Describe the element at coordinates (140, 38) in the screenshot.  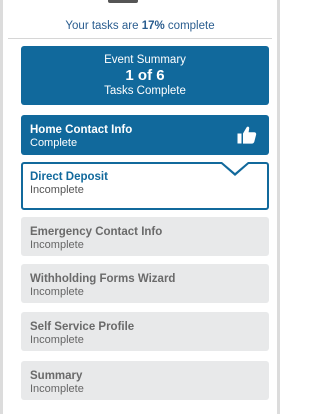
I see `divider` at that location.